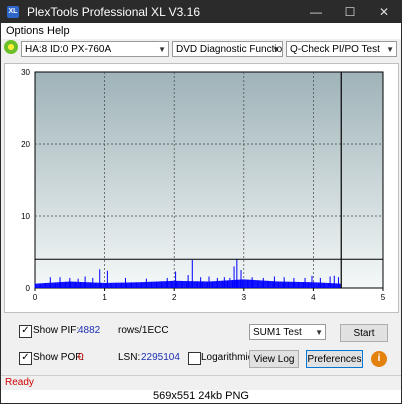  I want to click on x-tick-label: 4, so click(313, 297).